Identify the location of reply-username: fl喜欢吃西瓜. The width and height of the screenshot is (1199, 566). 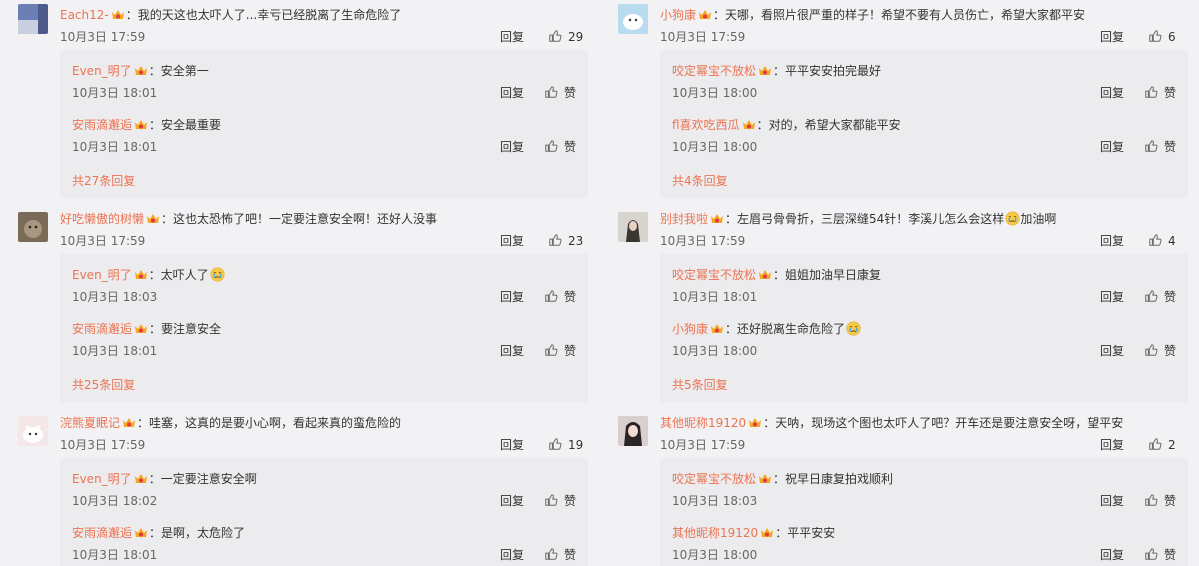
(706, 125).